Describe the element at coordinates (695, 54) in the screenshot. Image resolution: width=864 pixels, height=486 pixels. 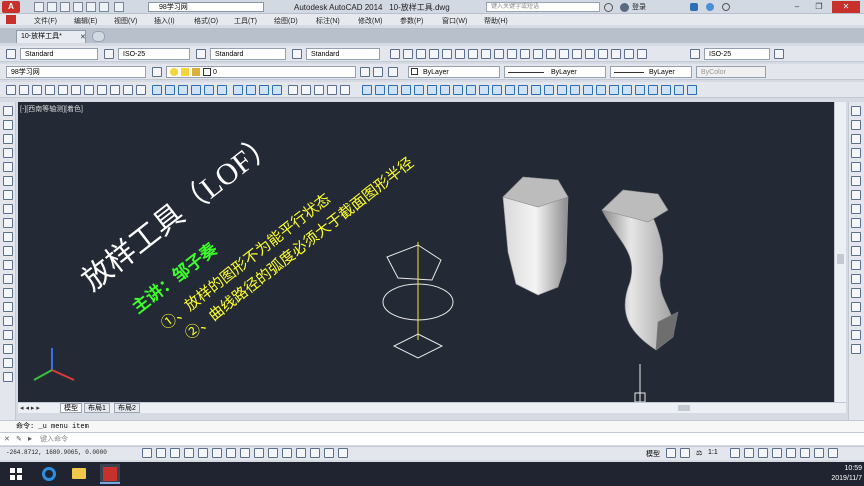
I see `dim-style-icon-right` at that location.